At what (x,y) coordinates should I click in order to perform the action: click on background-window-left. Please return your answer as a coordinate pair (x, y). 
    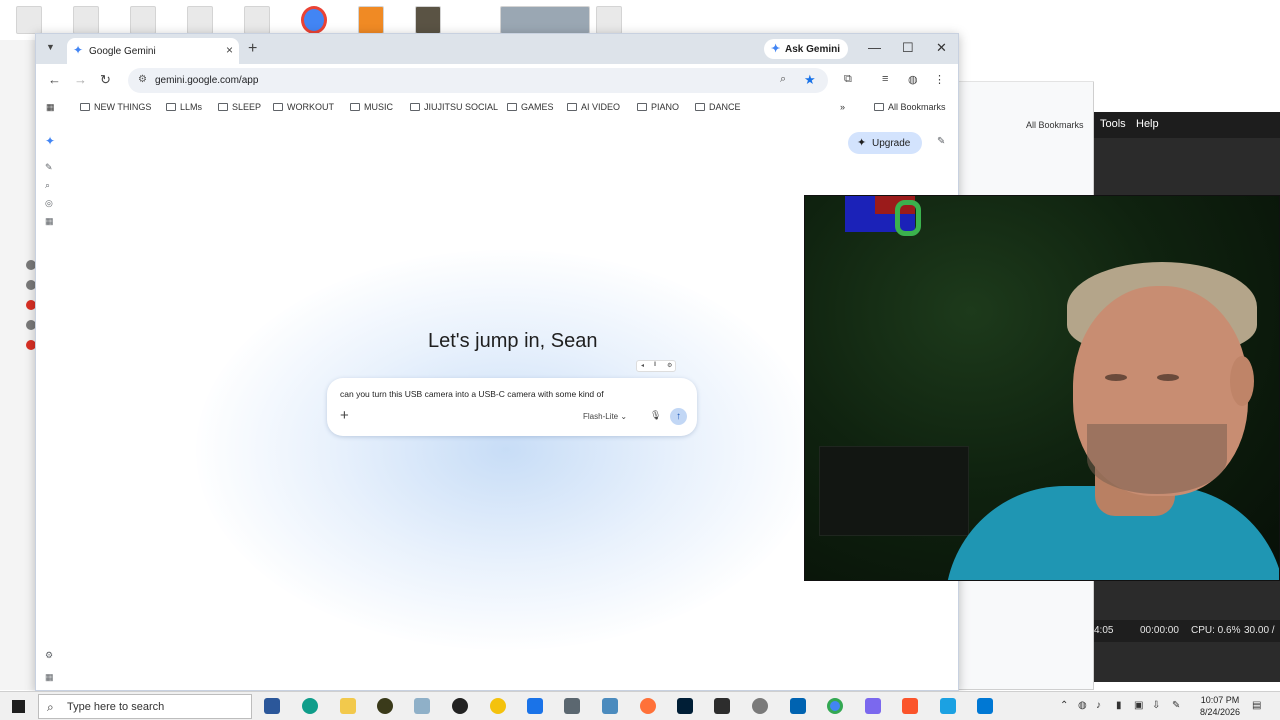
    Looking at the image, I should click on (18, 365).